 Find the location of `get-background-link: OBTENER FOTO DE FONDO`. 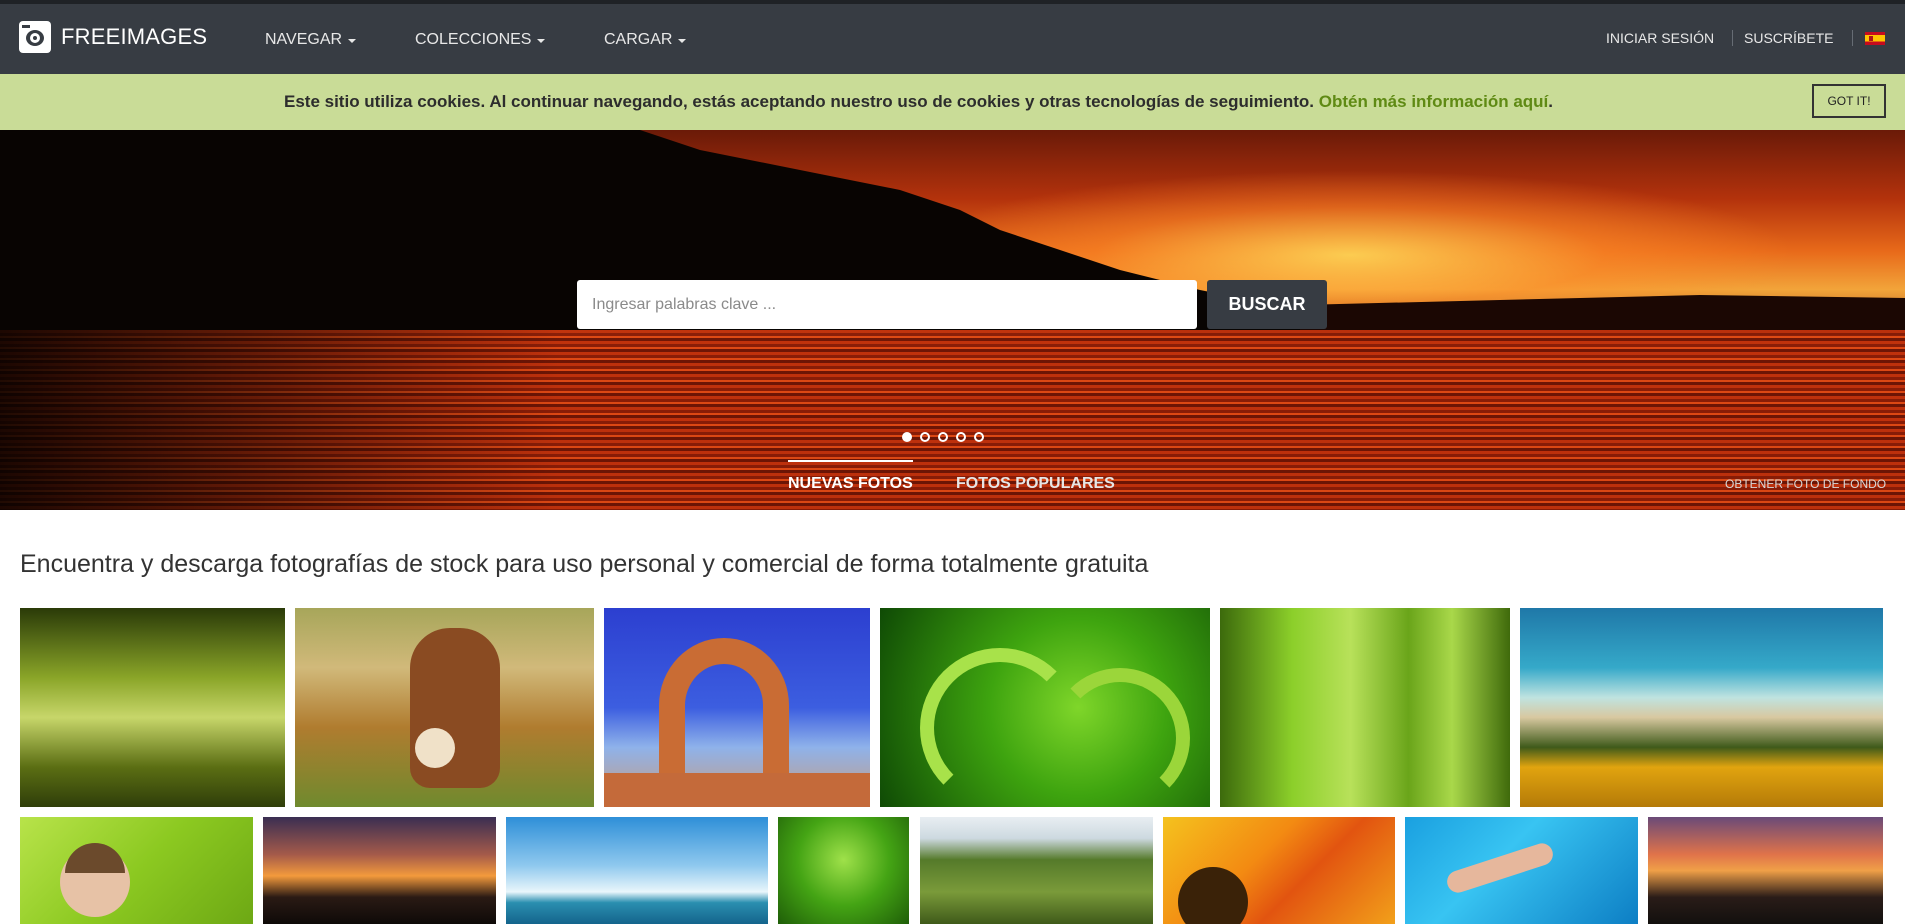

get-background-link: OBTENER FOTO DE FONDO is located at coordinates (1805, 484).